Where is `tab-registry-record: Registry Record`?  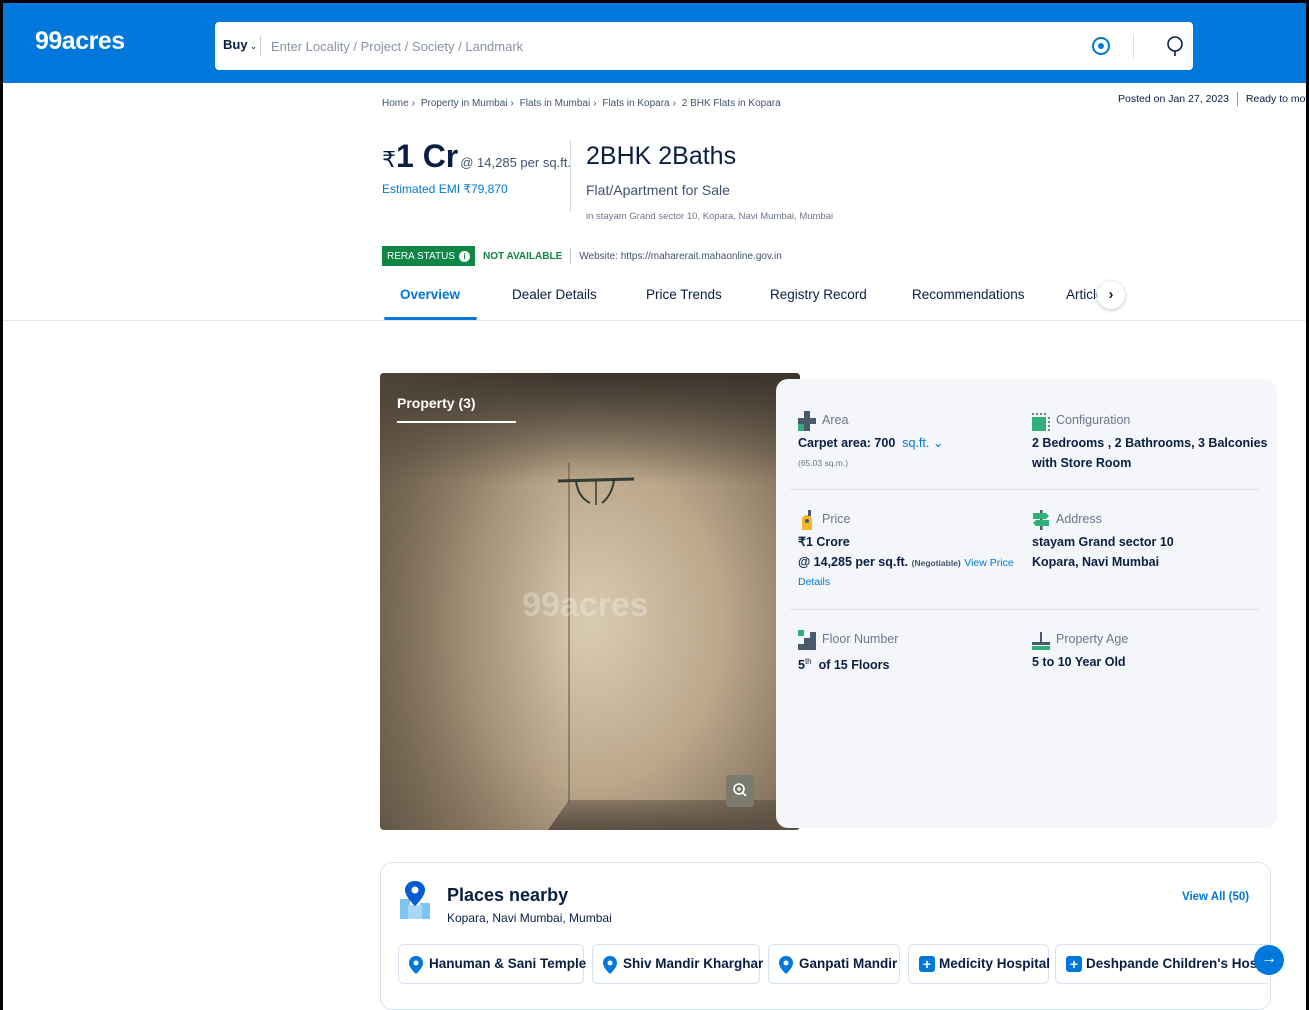 tab-registry-record: Registry Record is located at coordinates (818, 294).